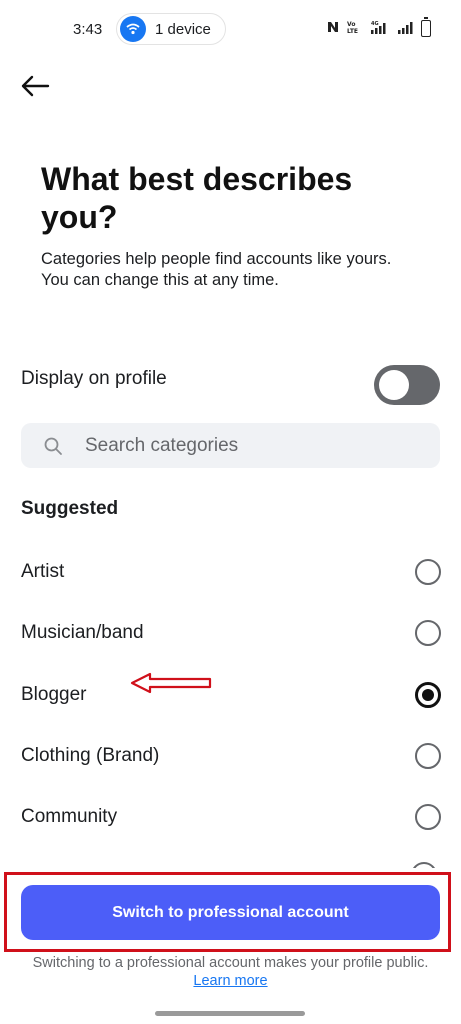 The image size is (461, 1024). What do you see at coordinates (171, 683) in the screenshot?
I see `annotation-arrow-icon` at bounding box center [171, 683].